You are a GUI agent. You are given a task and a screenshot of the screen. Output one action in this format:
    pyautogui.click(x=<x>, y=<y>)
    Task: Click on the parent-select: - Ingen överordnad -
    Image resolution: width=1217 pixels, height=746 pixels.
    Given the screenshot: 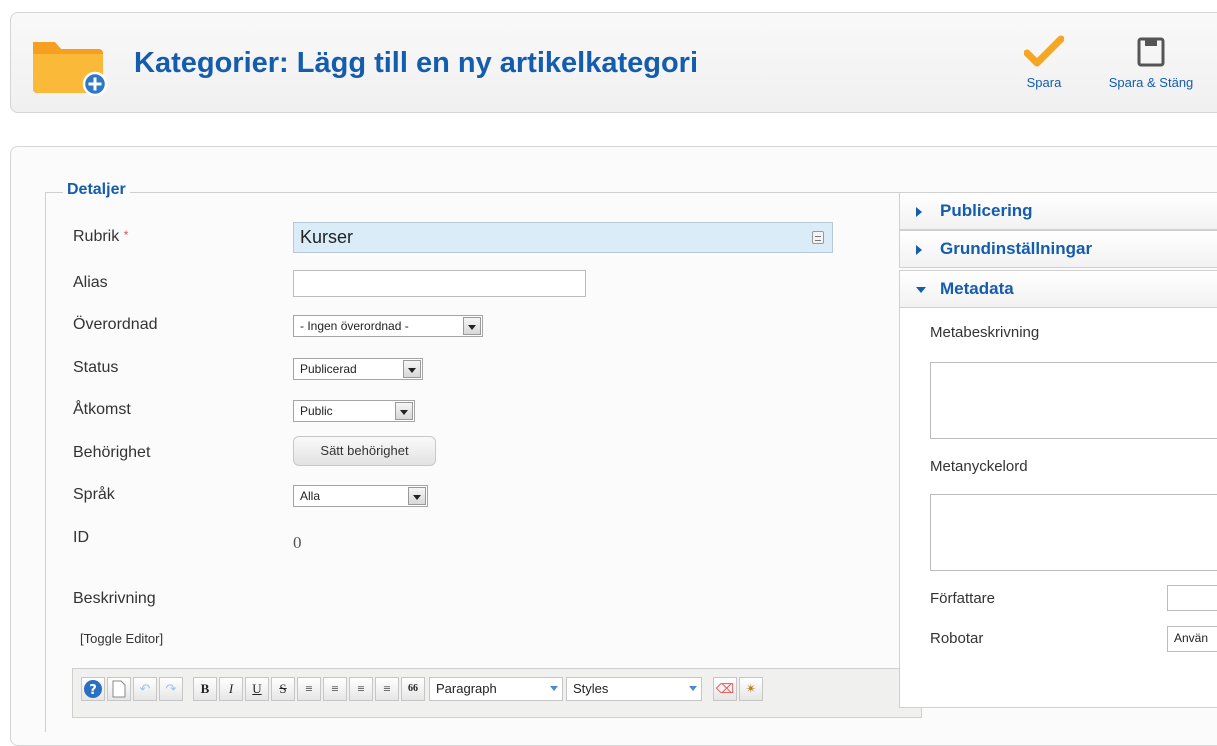 What is the action you would take?
    pyautogui.click(x=388, y=326)
    